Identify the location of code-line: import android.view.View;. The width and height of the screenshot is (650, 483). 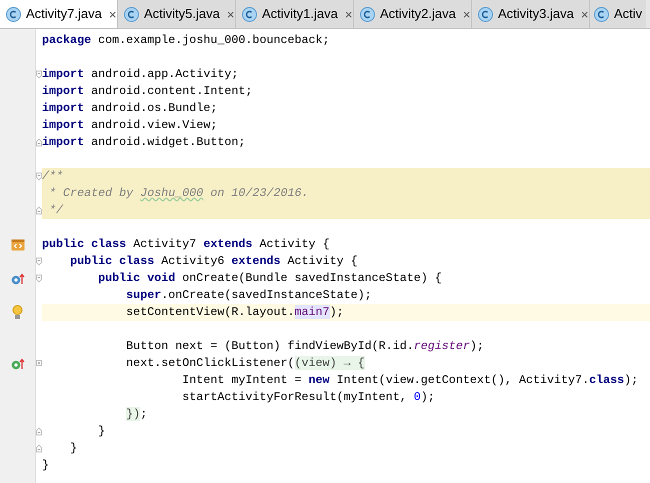
(130, 125).